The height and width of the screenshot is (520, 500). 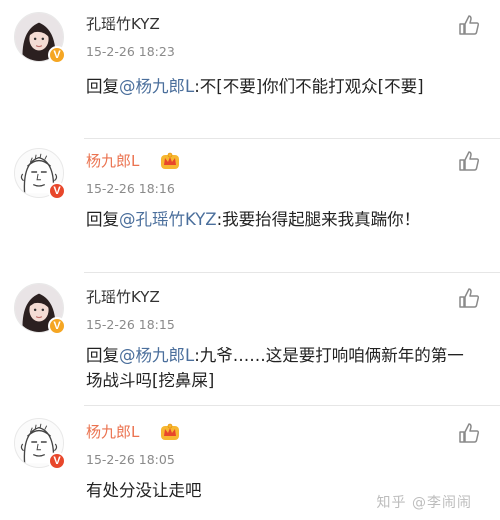 What do you see at coordinates (130, 188) in the screenshot?
I see `timestamp: 15-2-26 18:16` at bounding box center [130, 188].